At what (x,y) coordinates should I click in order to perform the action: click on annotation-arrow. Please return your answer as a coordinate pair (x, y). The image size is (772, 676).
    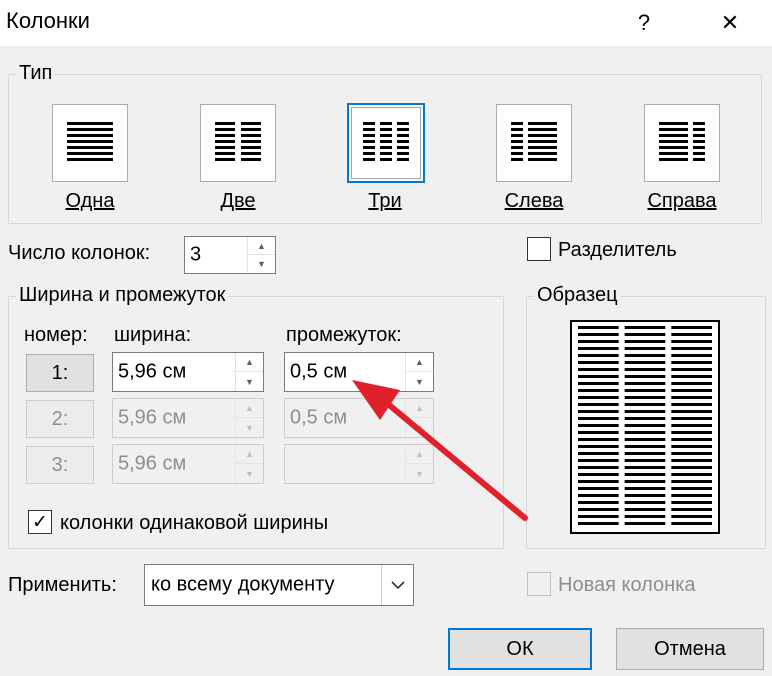
    Looking at the image, I should click on (440, 450).